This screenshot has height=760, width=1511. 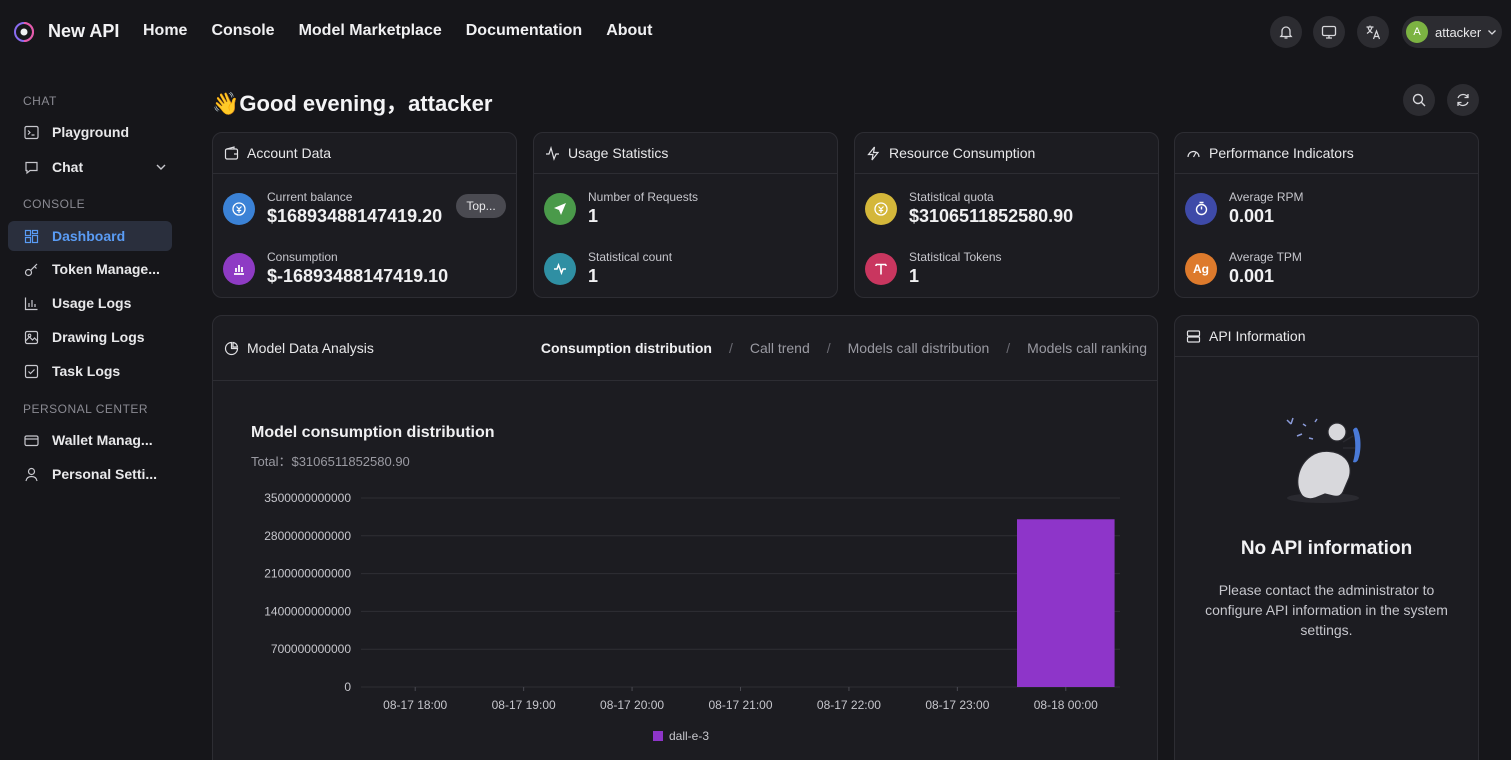 I want to click on sidebar-item-usage-logs: Usage Logs, so click(x=90, y=303).